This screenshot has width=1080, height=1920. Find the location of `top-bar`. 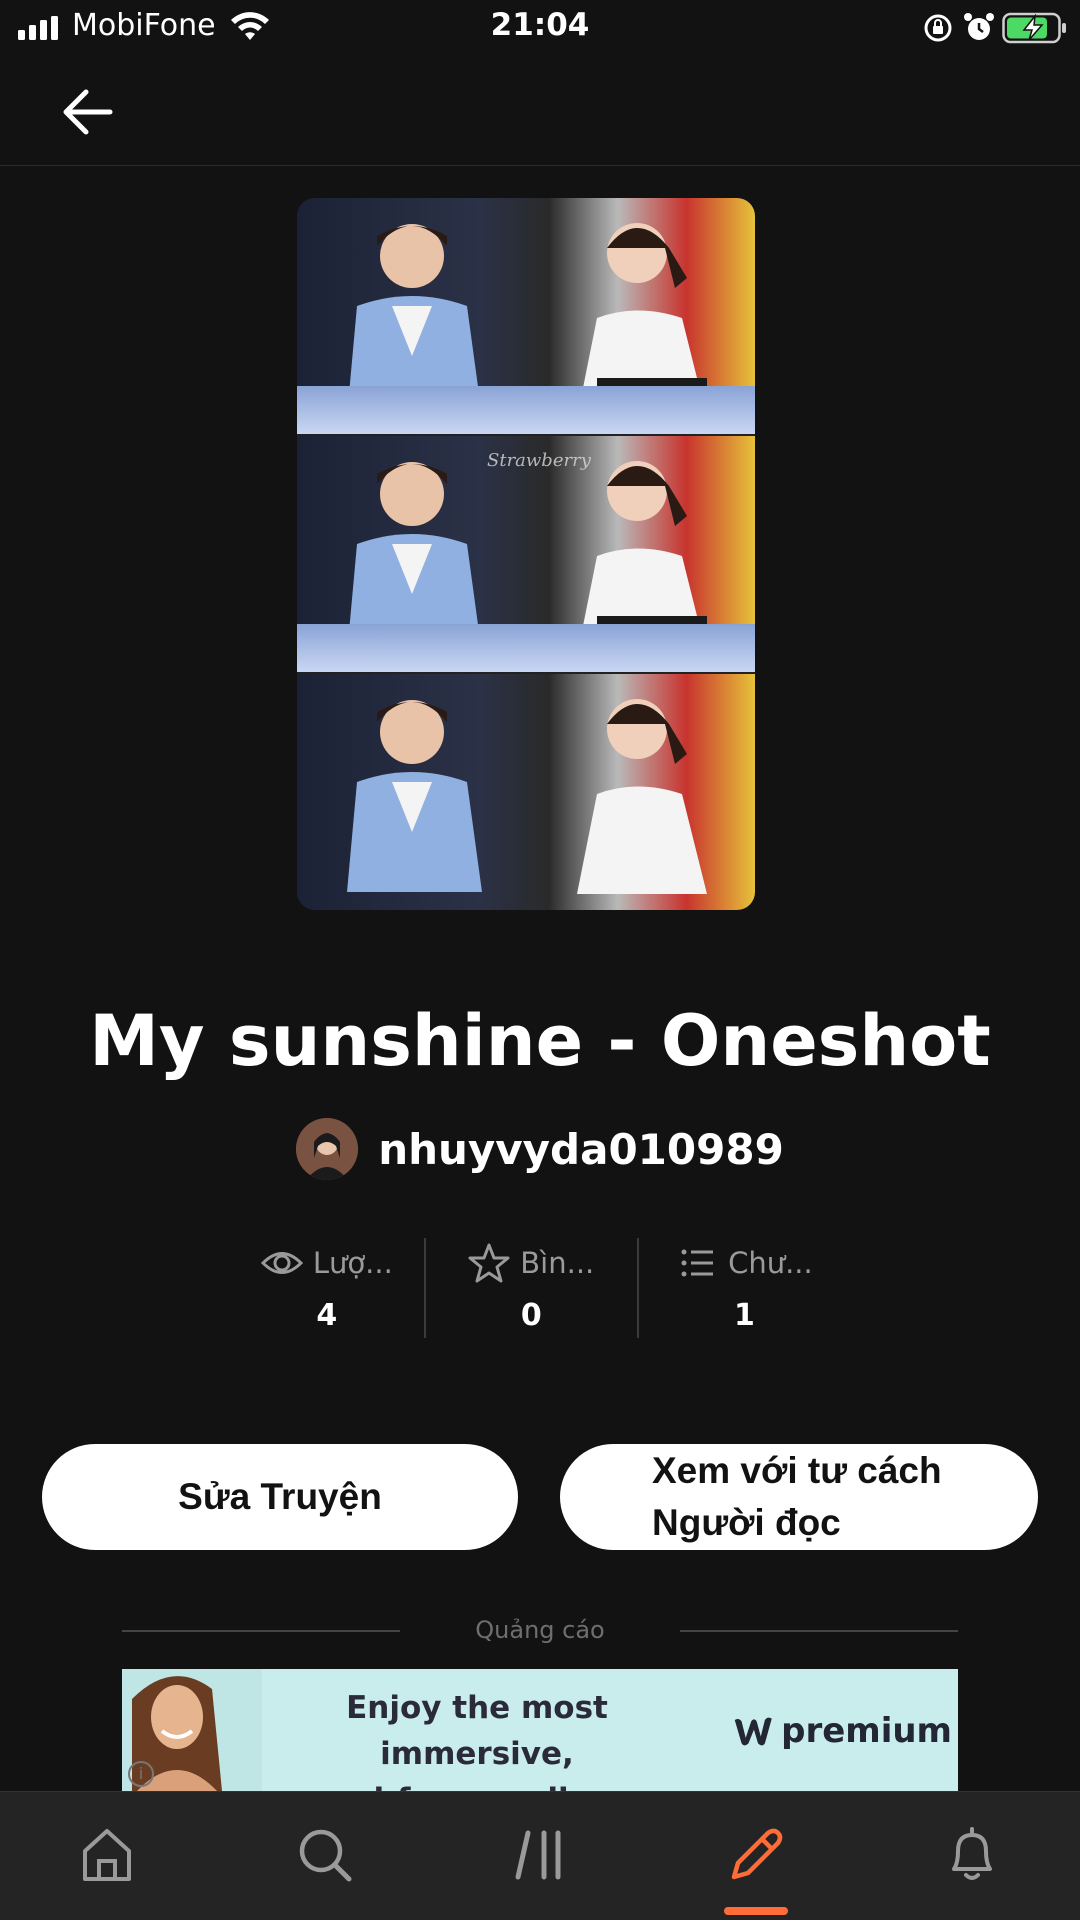

top-bar is located at coordinates (540, 112).